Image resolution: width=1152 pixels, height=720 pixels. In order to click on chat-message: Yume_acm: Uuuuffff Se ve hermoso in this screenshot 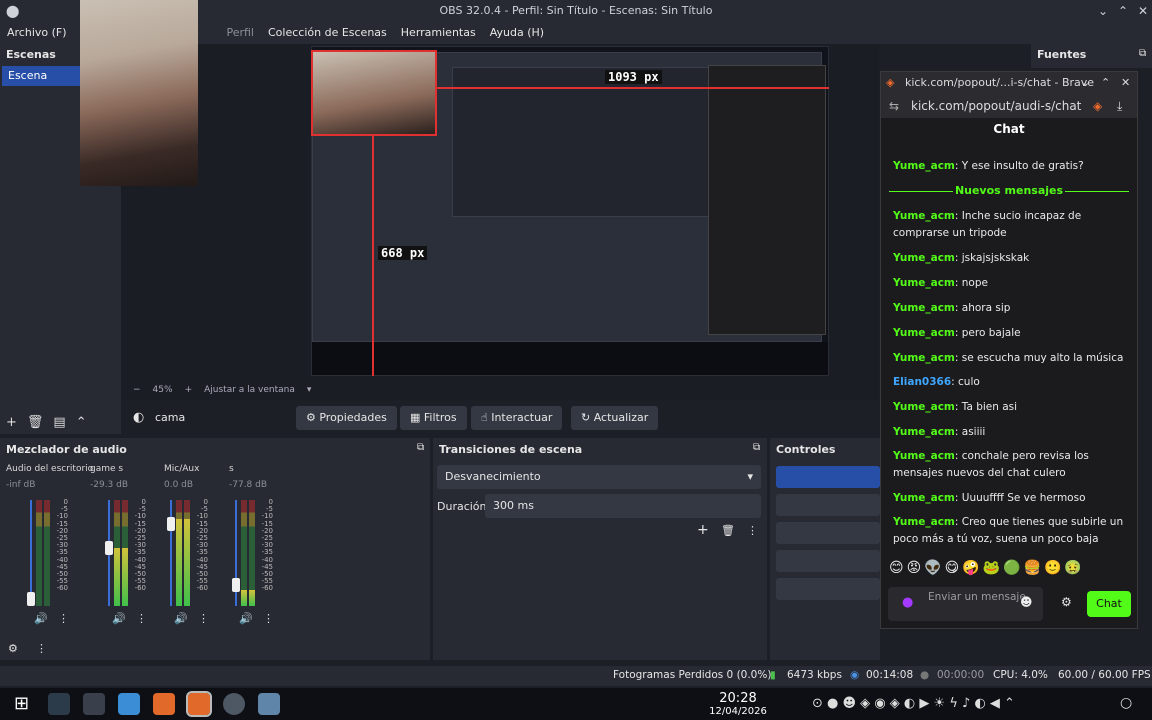, I will do `click(1009, 498)`.